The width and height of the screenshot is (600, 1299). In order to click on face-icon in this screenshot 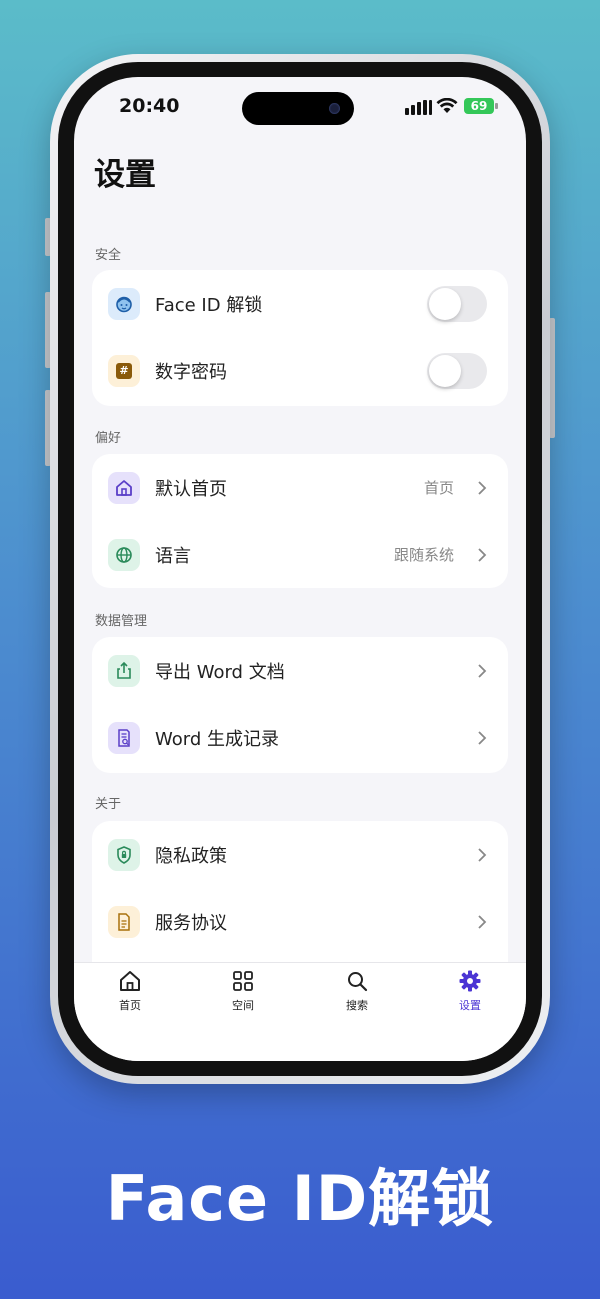, I will do `click(124, 303)`.